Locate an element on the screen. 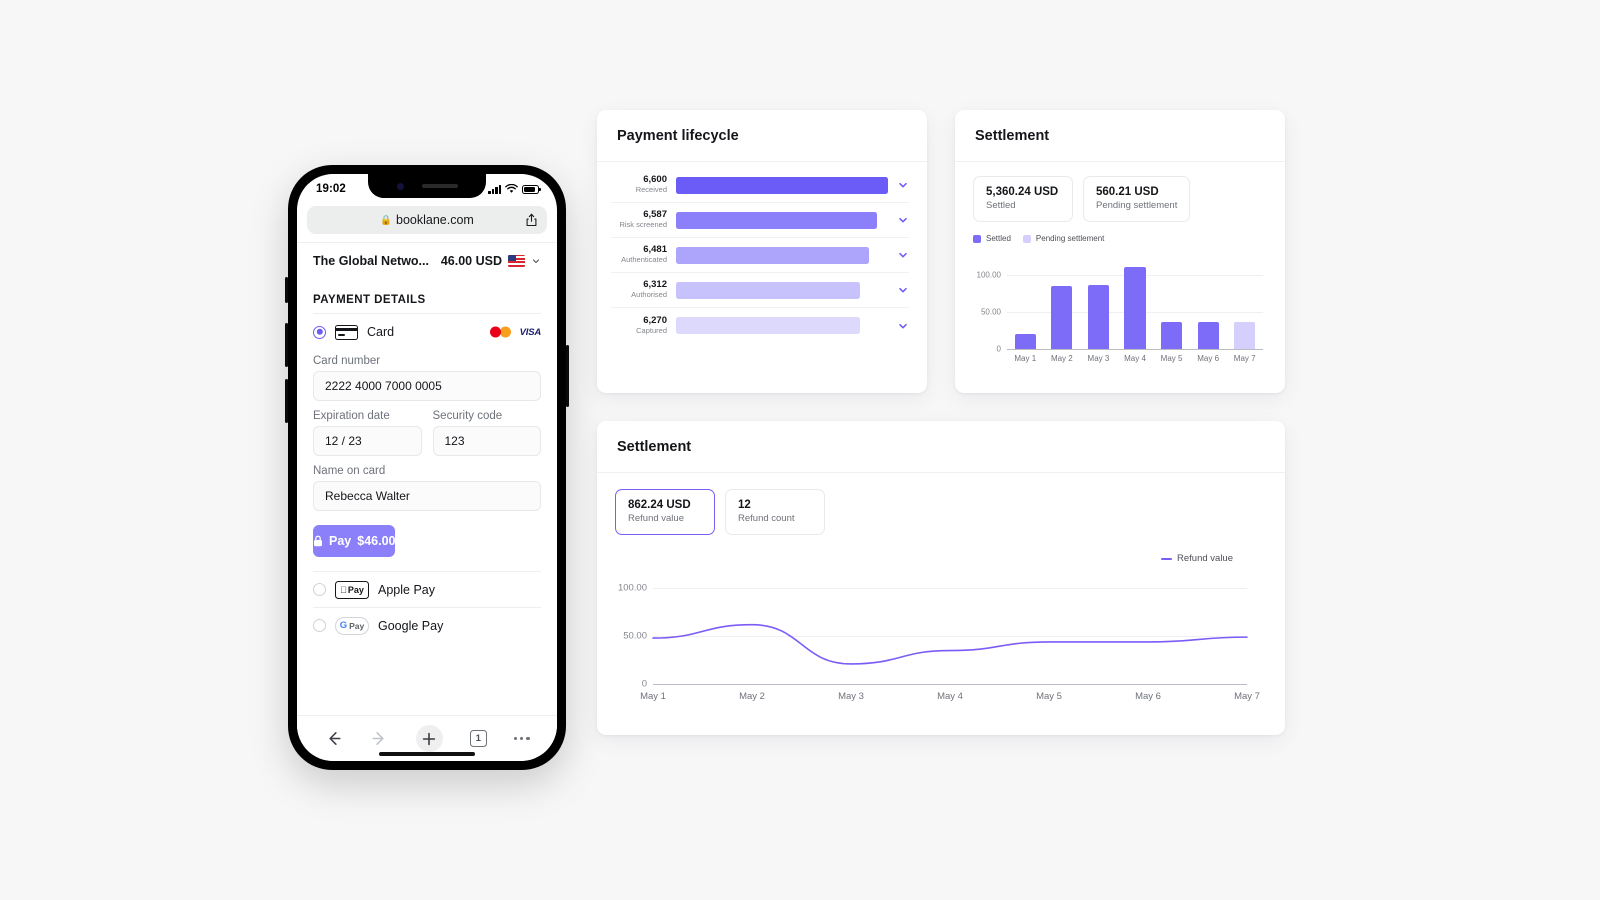 Image resolution: width=1600 pixels, height=900 pixels. bar-chart-legend: Settled Pending settlement is located at coordinates (1120, 232).